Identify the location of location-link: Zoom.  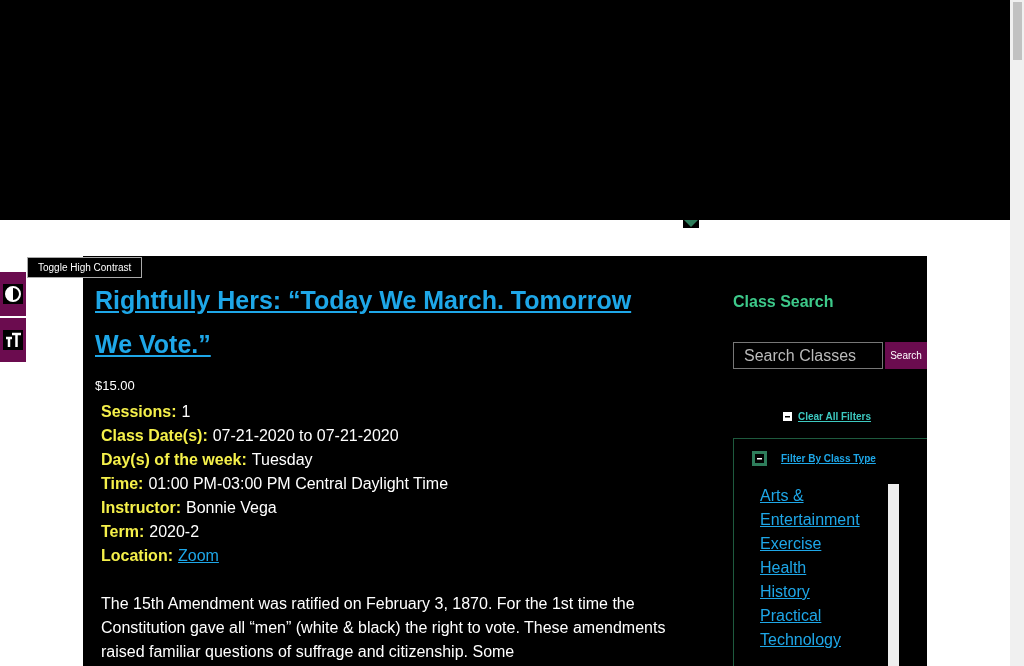
(198, 555).